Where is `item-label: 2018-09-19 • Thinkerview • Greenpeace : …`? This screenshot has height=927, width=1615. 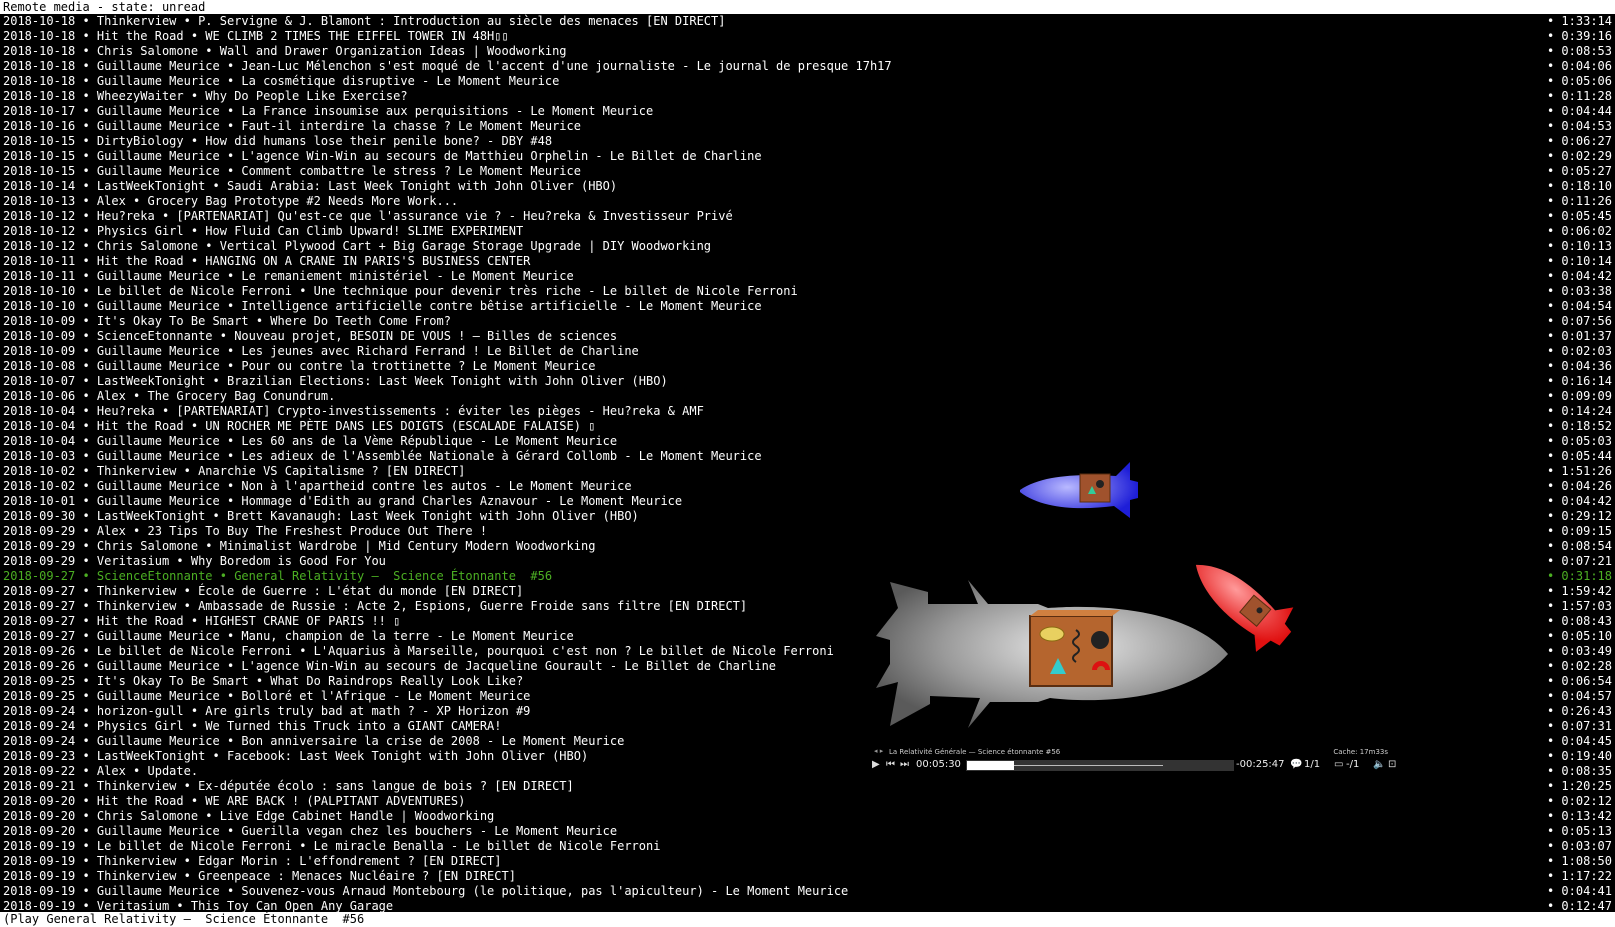
item-label: 2018-09-19 • Thinkerview • Greenpeace : … is located at coordinates (259, 876).